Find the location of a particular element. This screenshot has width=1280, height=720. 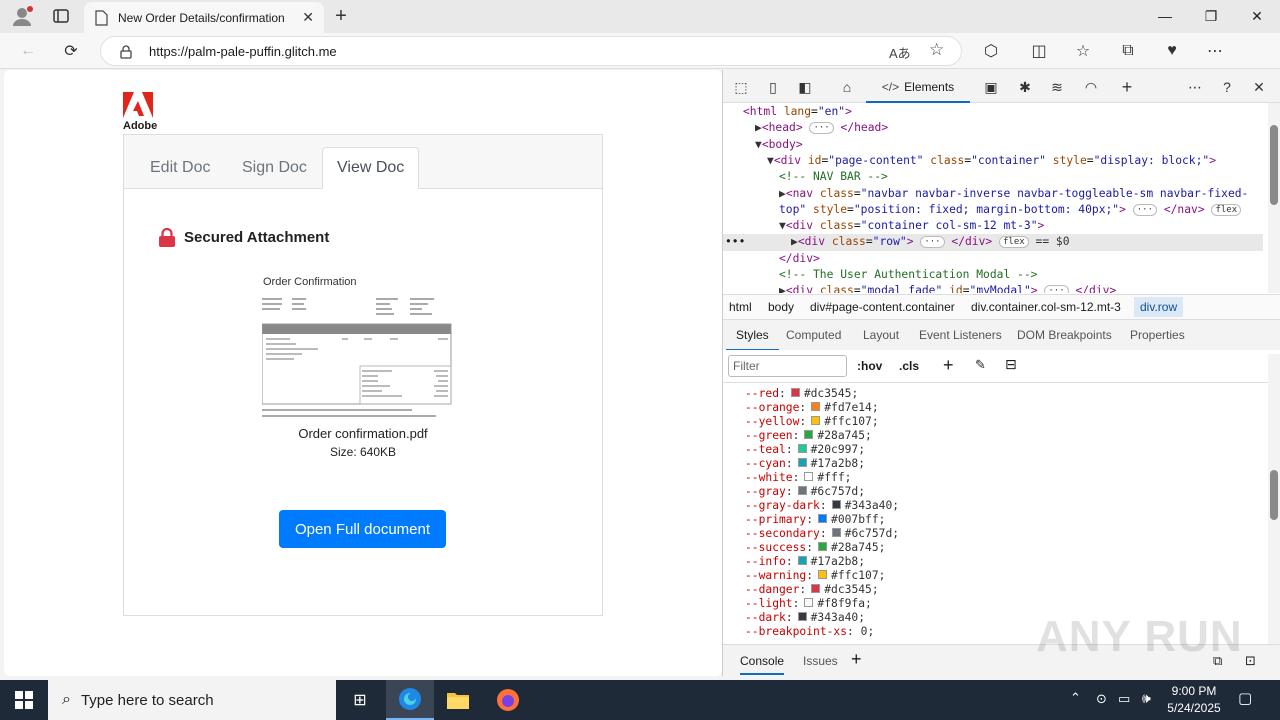

split-screen-icon: ◫ is located at coordinates (1039, 51).